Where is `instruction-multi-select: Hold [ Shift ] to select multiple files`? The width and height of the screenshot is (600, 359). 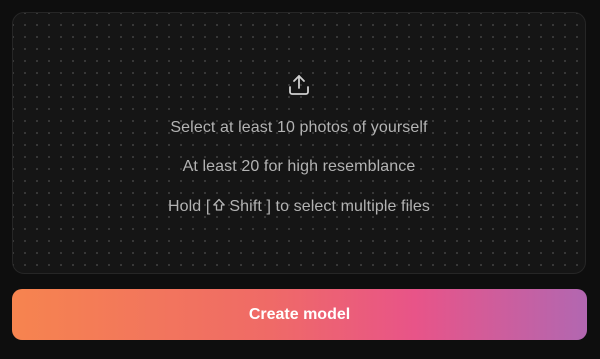 instruction-multi-select: Hold [ Shift ] to select multiple files is located at coordinates (299, 207).